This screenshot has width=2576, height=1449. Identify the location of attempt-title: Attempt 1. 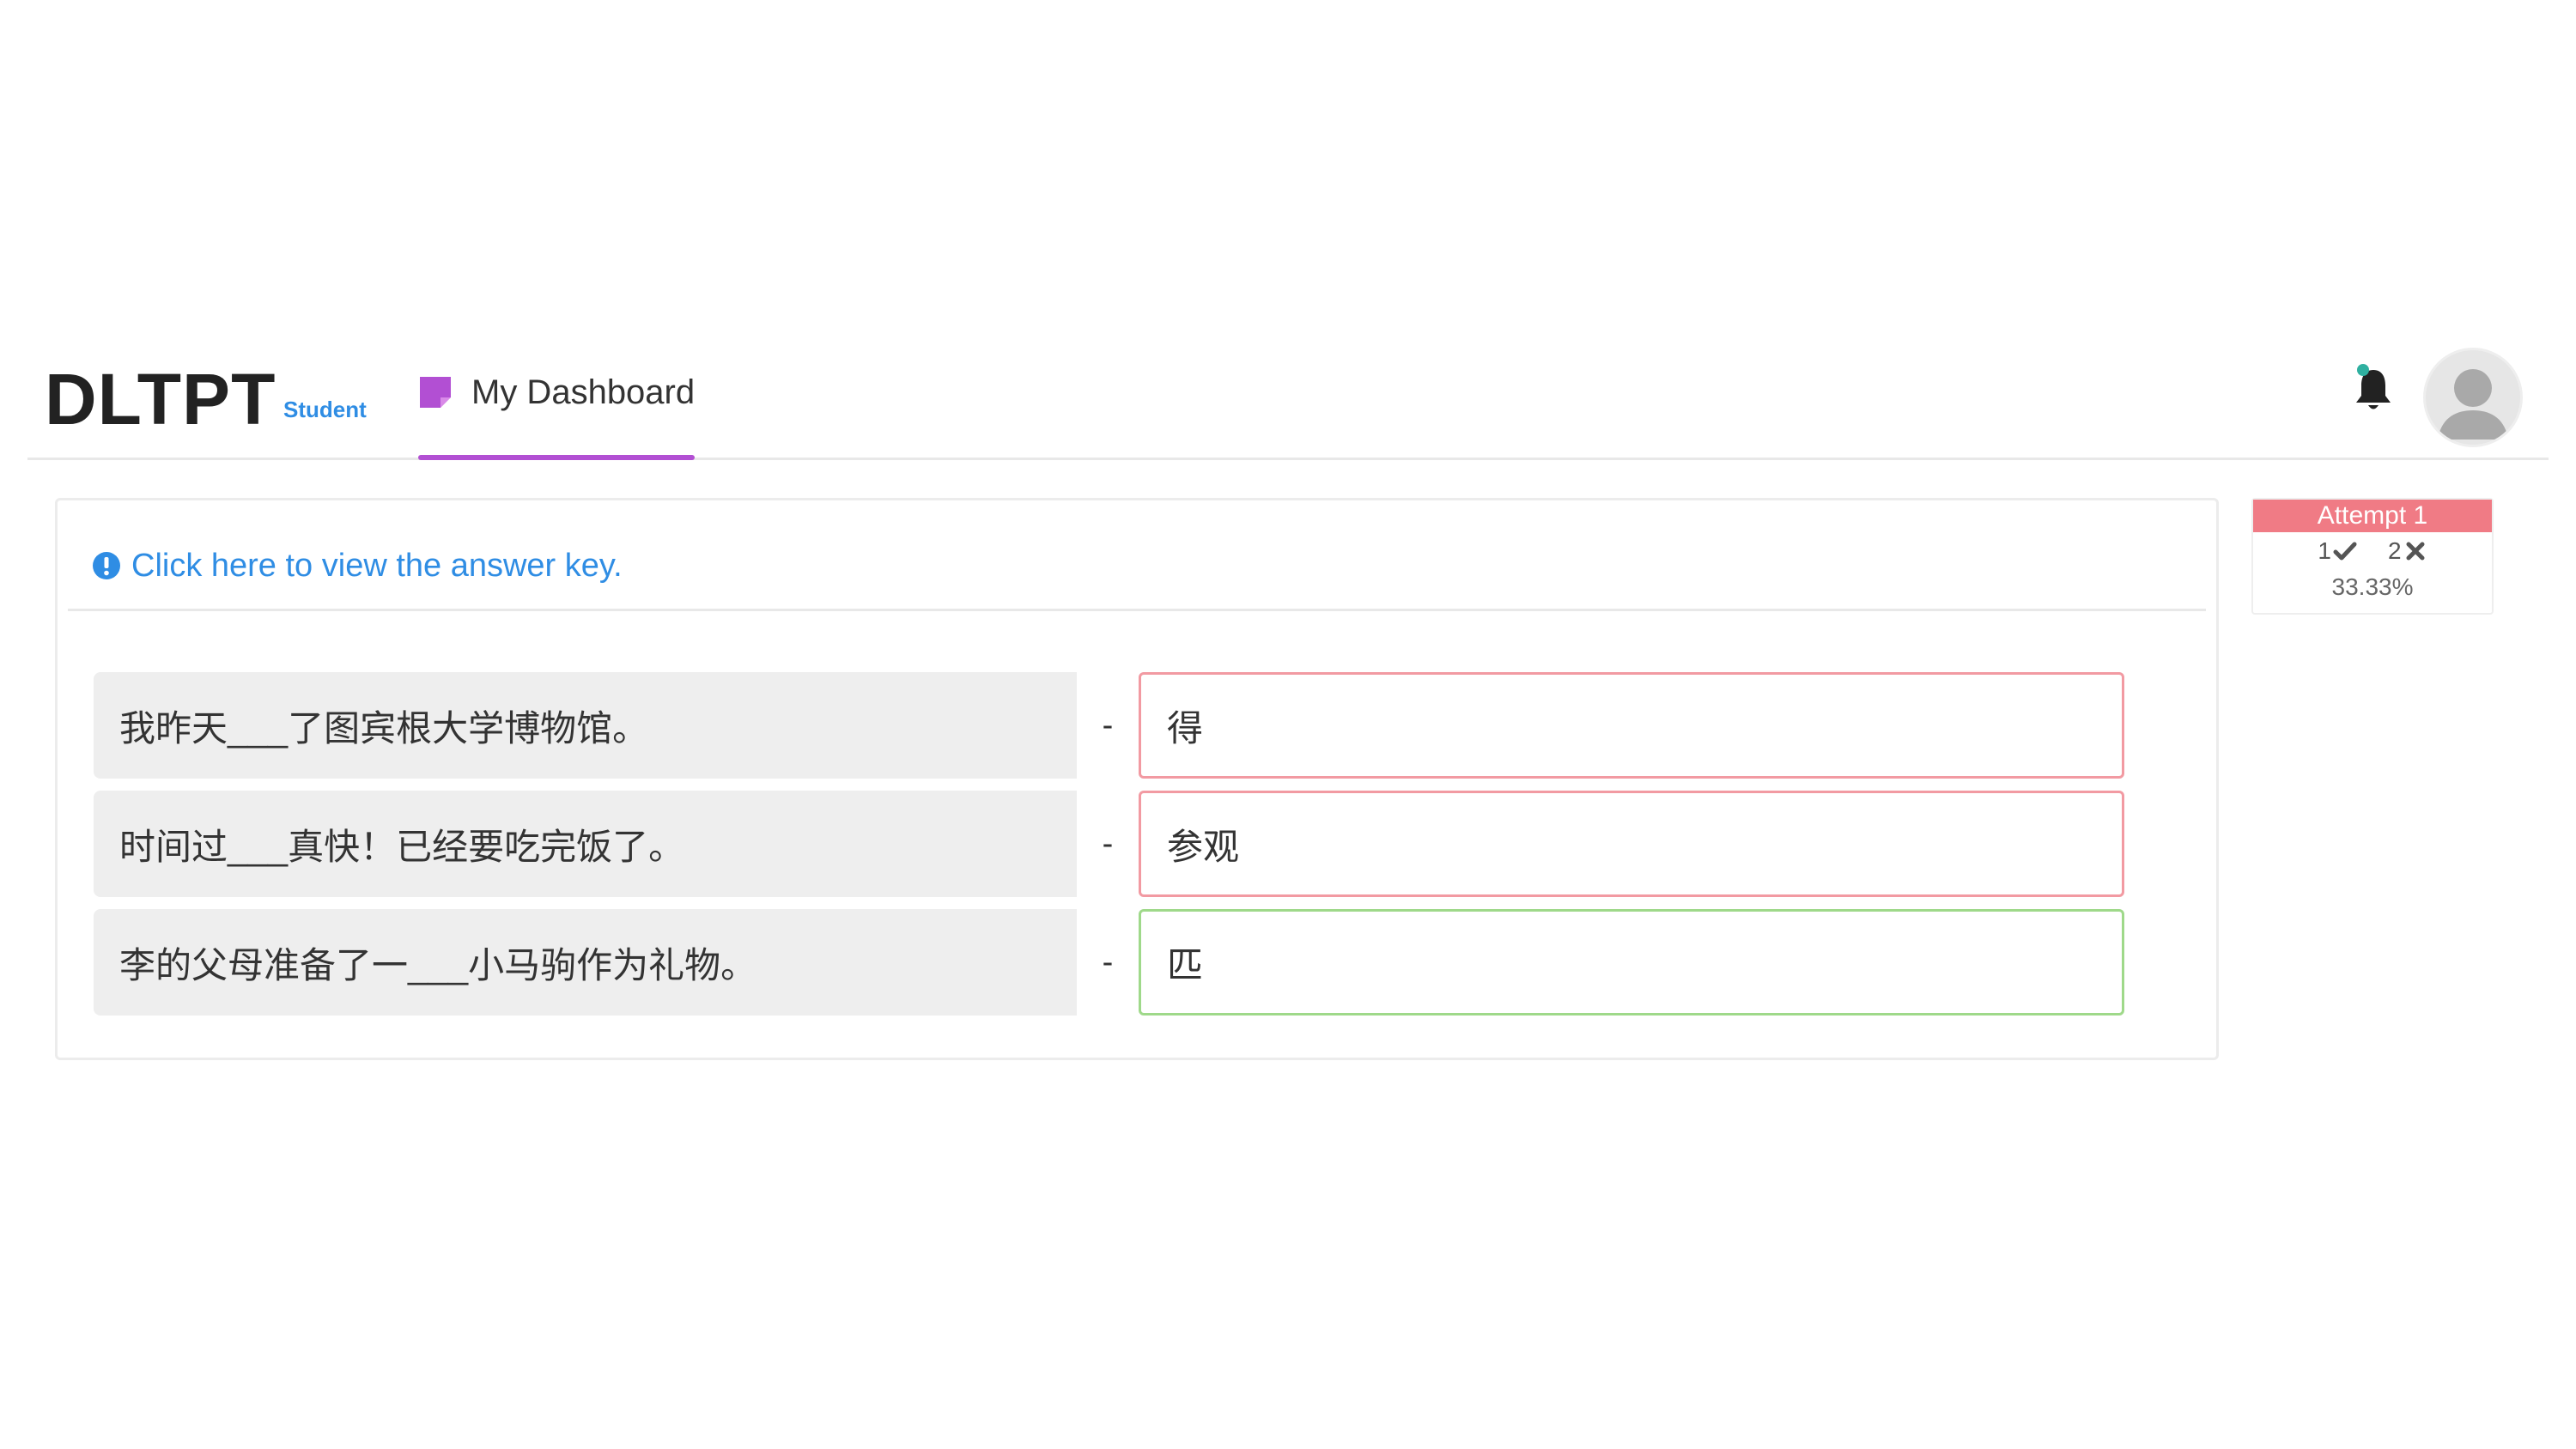
(2372, 516).